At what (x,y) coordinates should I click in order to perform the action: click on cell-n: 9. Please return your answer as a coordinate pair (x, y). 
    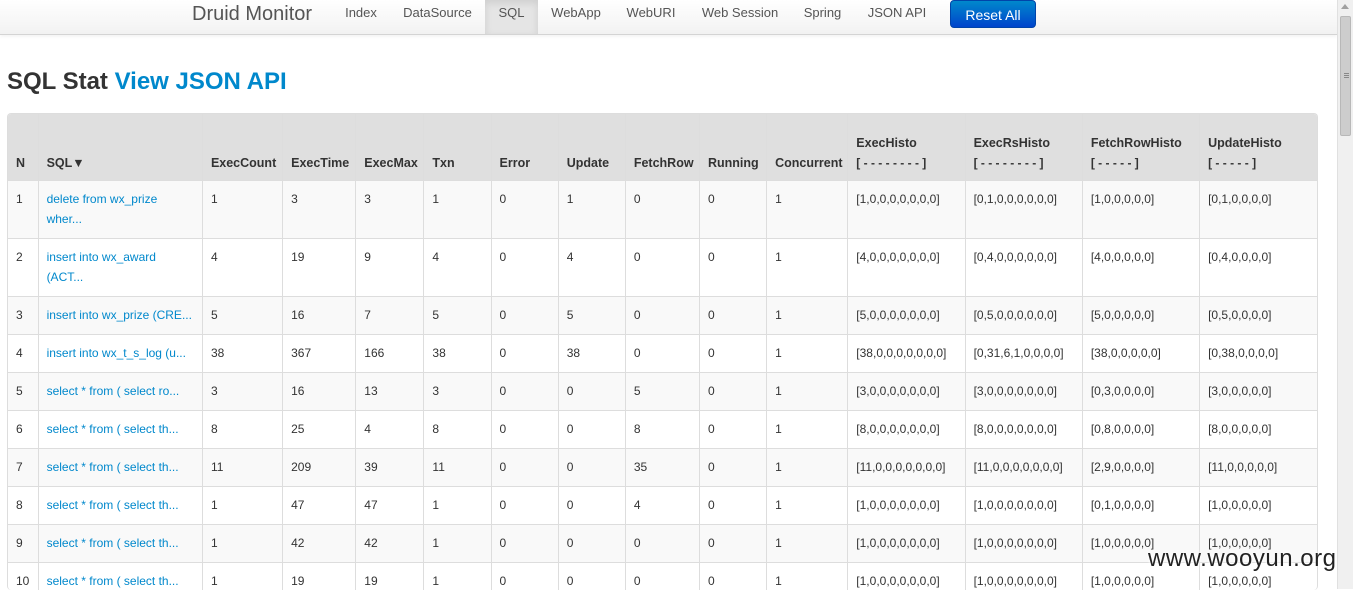
    Looking at the image, I should click on (23, 544).